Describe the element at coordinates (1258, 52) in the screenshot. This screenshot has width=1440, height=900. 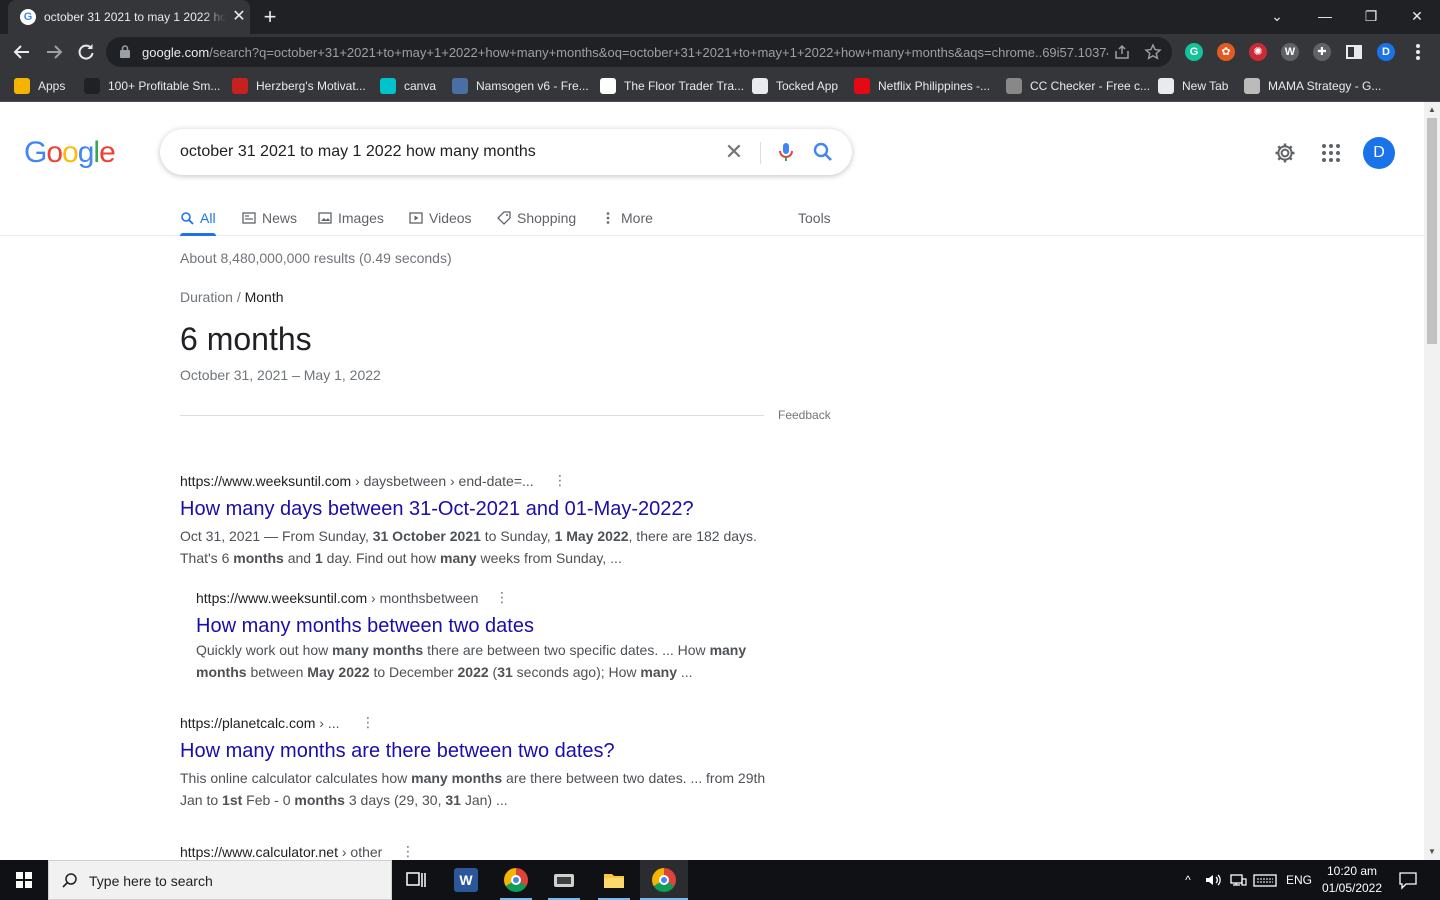
I see `lastpass-icon: ✺` at that location.